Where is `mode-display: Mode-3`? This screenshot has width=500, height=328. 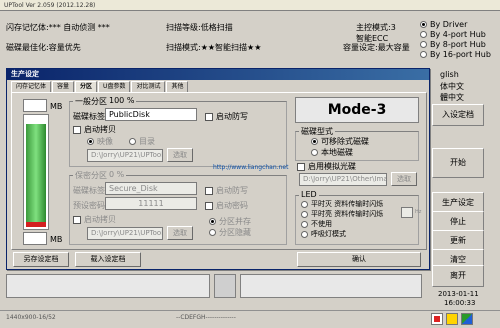
mode-display: Mode-3 is located at coordinates (357, 110).